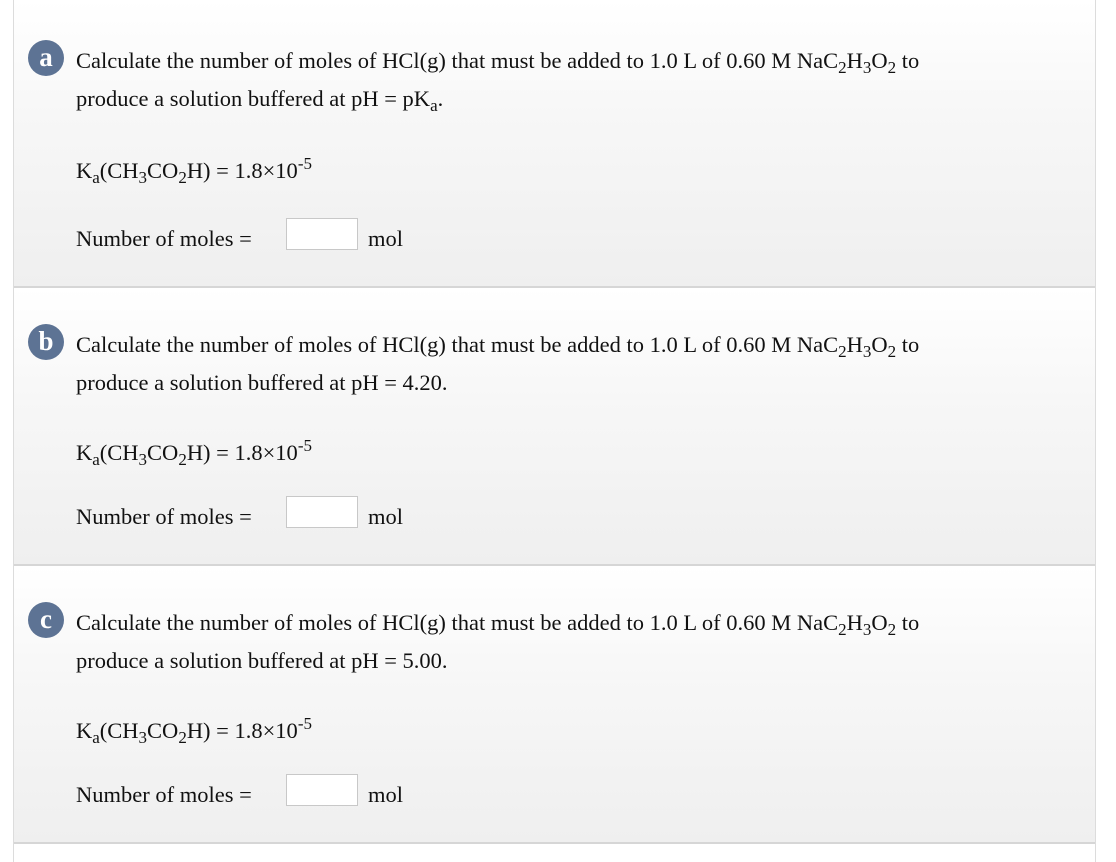 Image resolution: width=1116 pixels, height=862 pixels. I want to click on part-a-question-line2: produce a solution buffered at pH = pKa., so click(260, 100).